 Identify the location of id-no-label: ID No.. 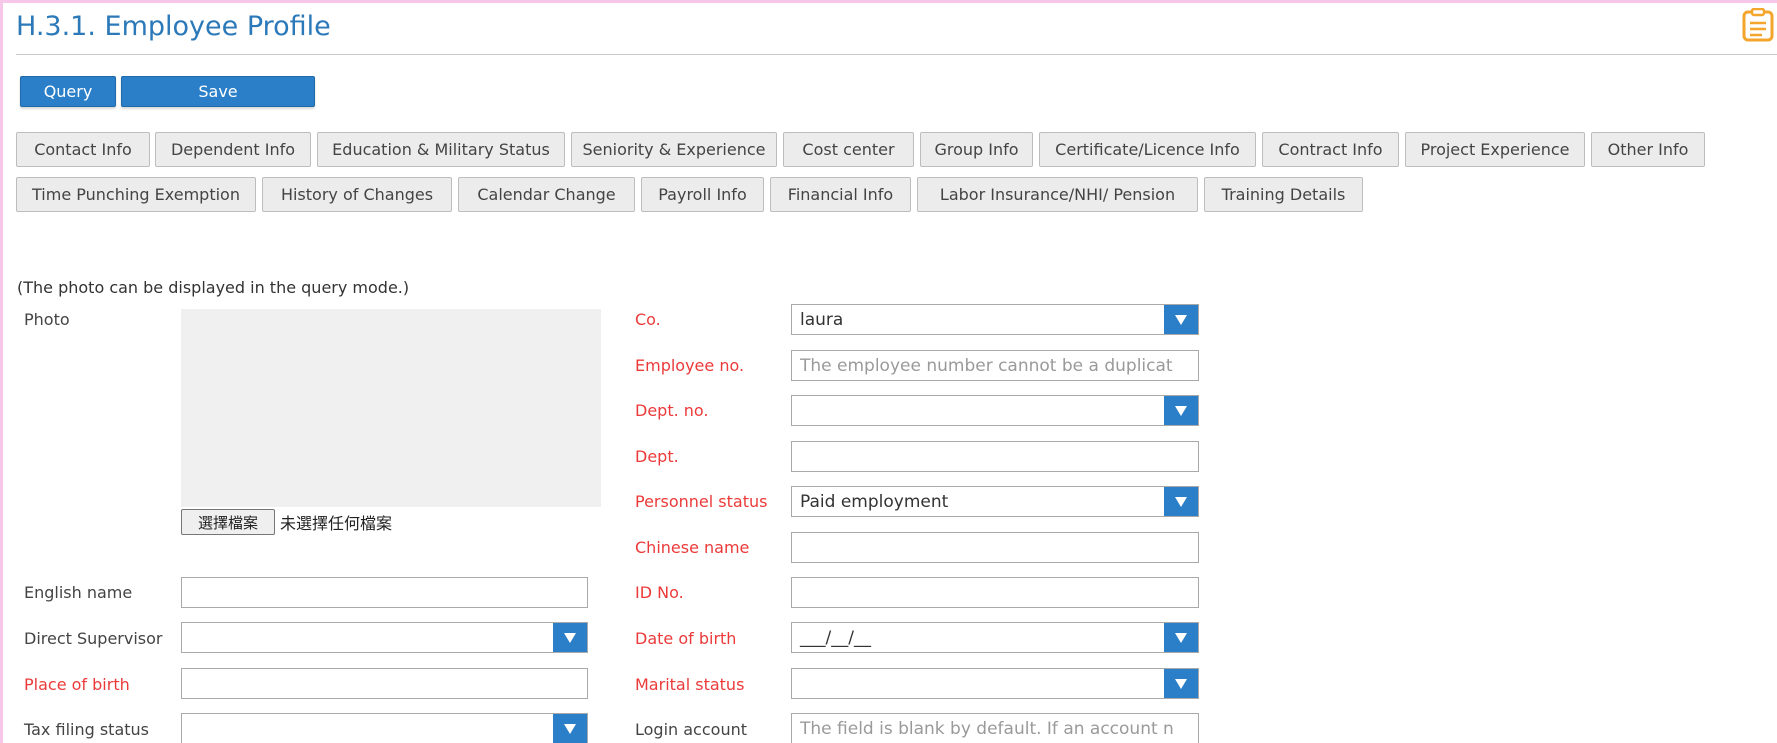
(659, 592).